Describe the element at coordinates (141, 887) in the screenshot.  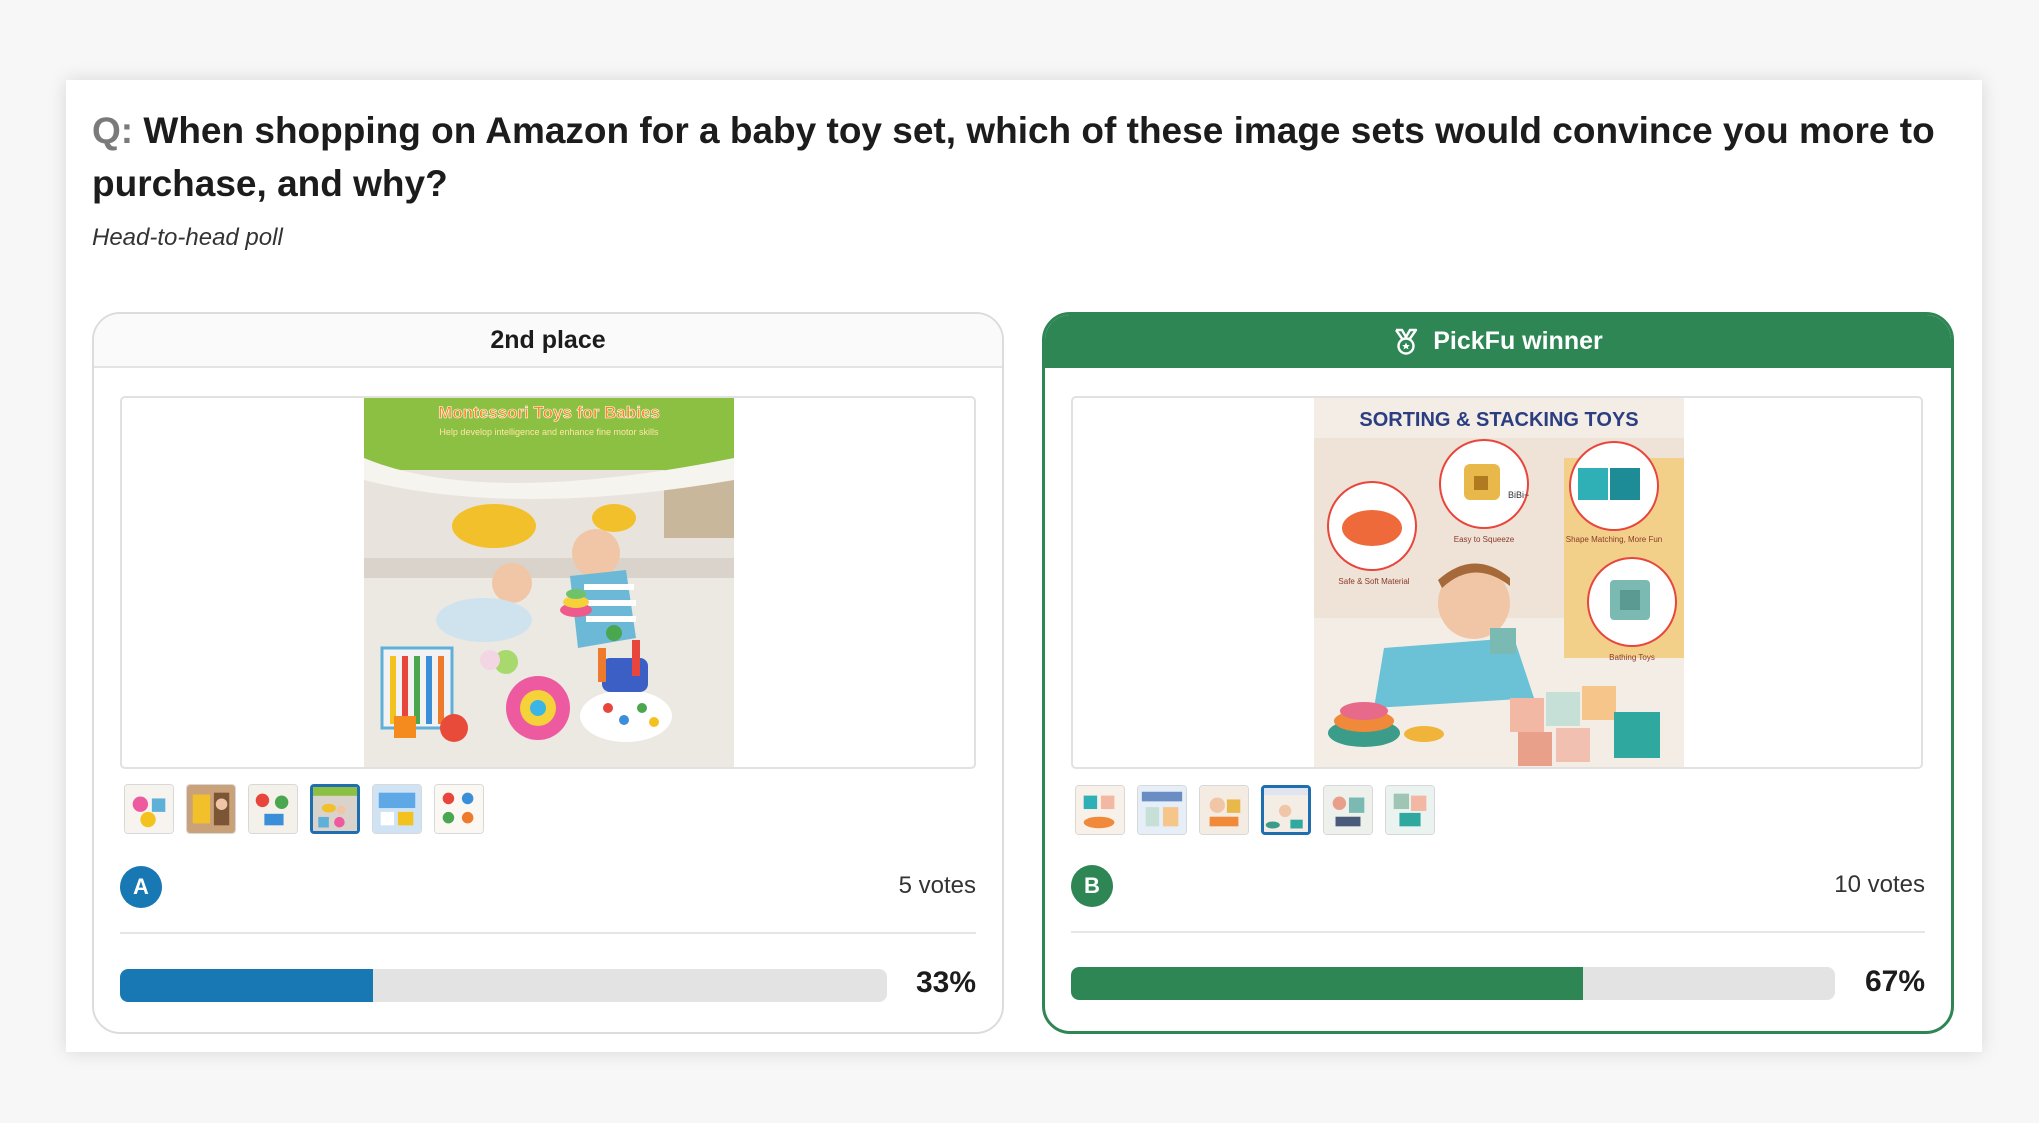
I see `option-a-letter-badge: A` at that location.